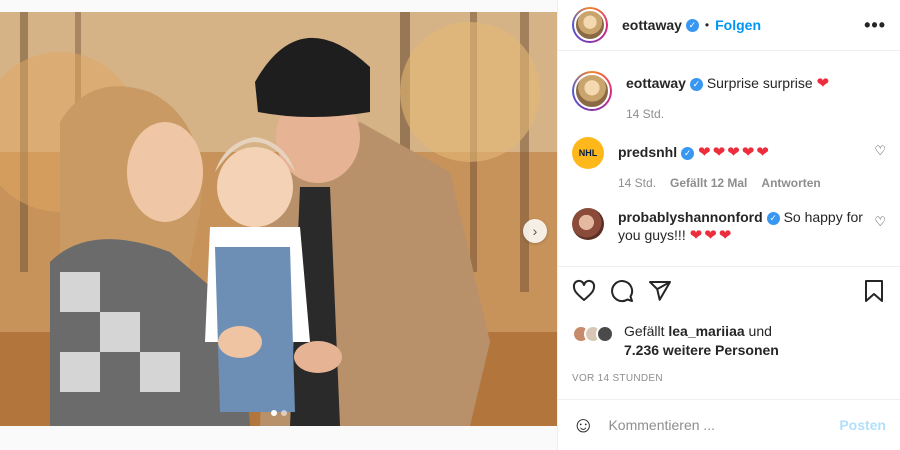  Describe the element at coordinates (622, 291) in the screenshot. I see `comment-icon` at that location.